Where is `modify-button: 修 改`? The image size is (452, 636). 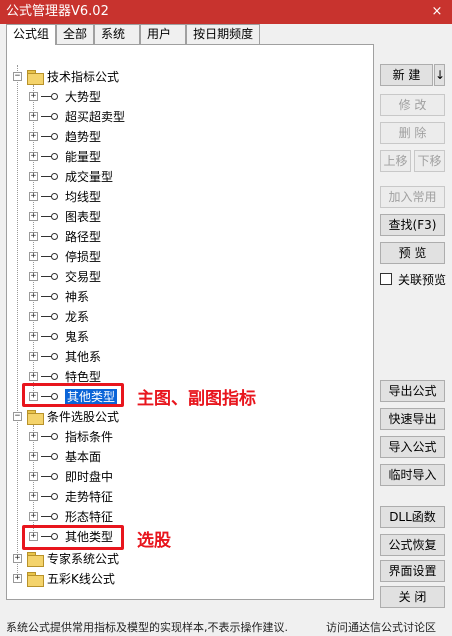
modify-button: 修 改 is located at coordinates (412, 105).